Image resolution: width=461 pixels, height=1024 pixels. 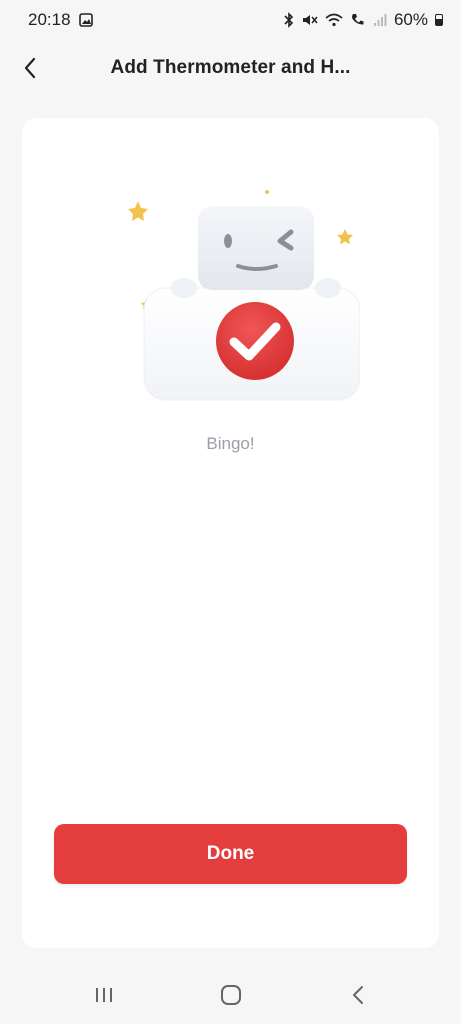 I want to click on battery-percent: 60%, so click(x=410, y=19).